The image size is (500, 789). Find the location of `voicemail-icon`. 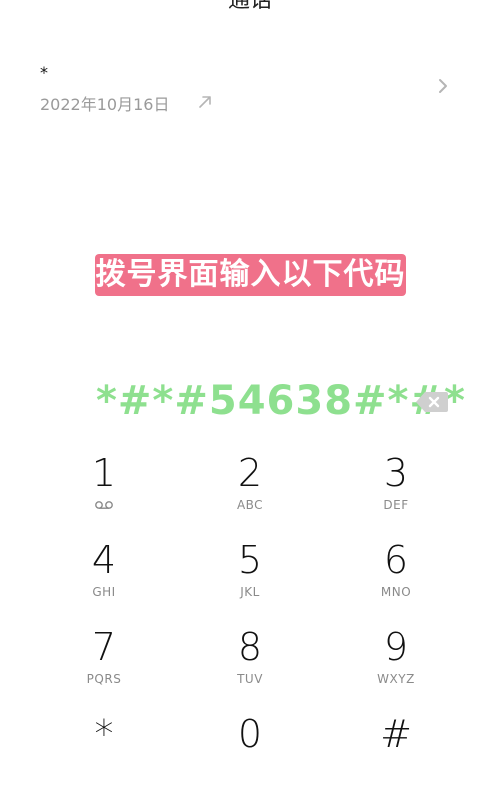

voicemail-icon is located at coordinates (104, 505).